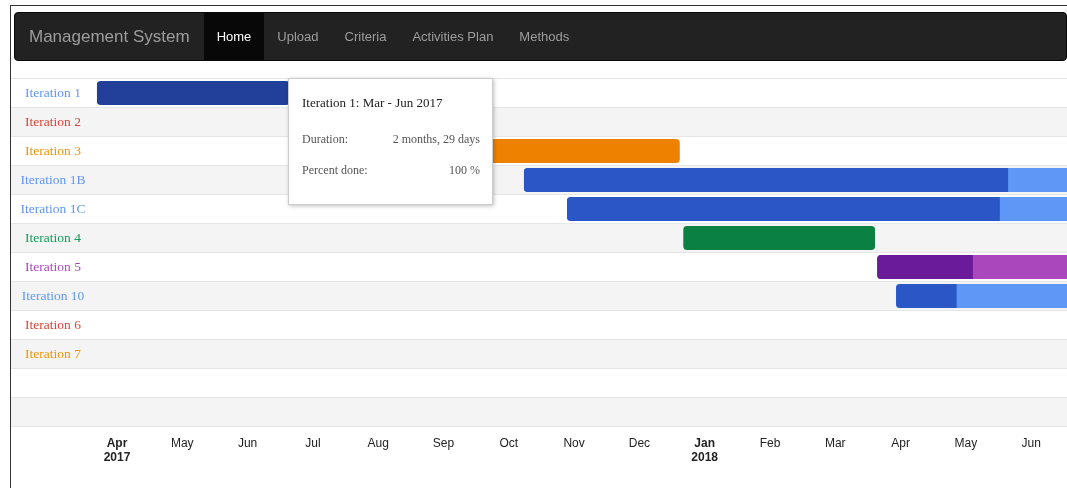 Image resolution: width=1067 pixels, height=488 pixels. I want to click on tooltip-value: 2 months, 29 days, so click(436, 139).